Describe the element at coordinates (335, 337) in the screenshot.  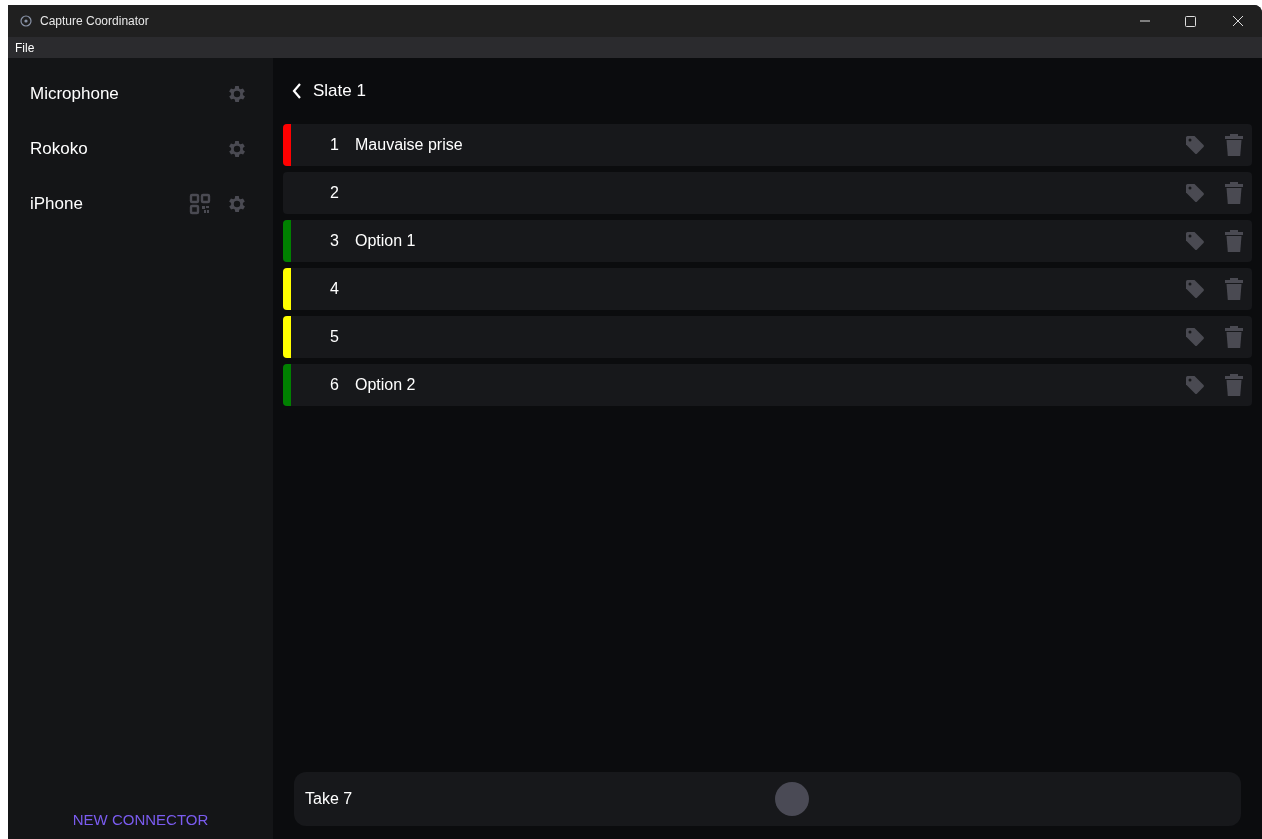
I see `take-number: 5` at that location.